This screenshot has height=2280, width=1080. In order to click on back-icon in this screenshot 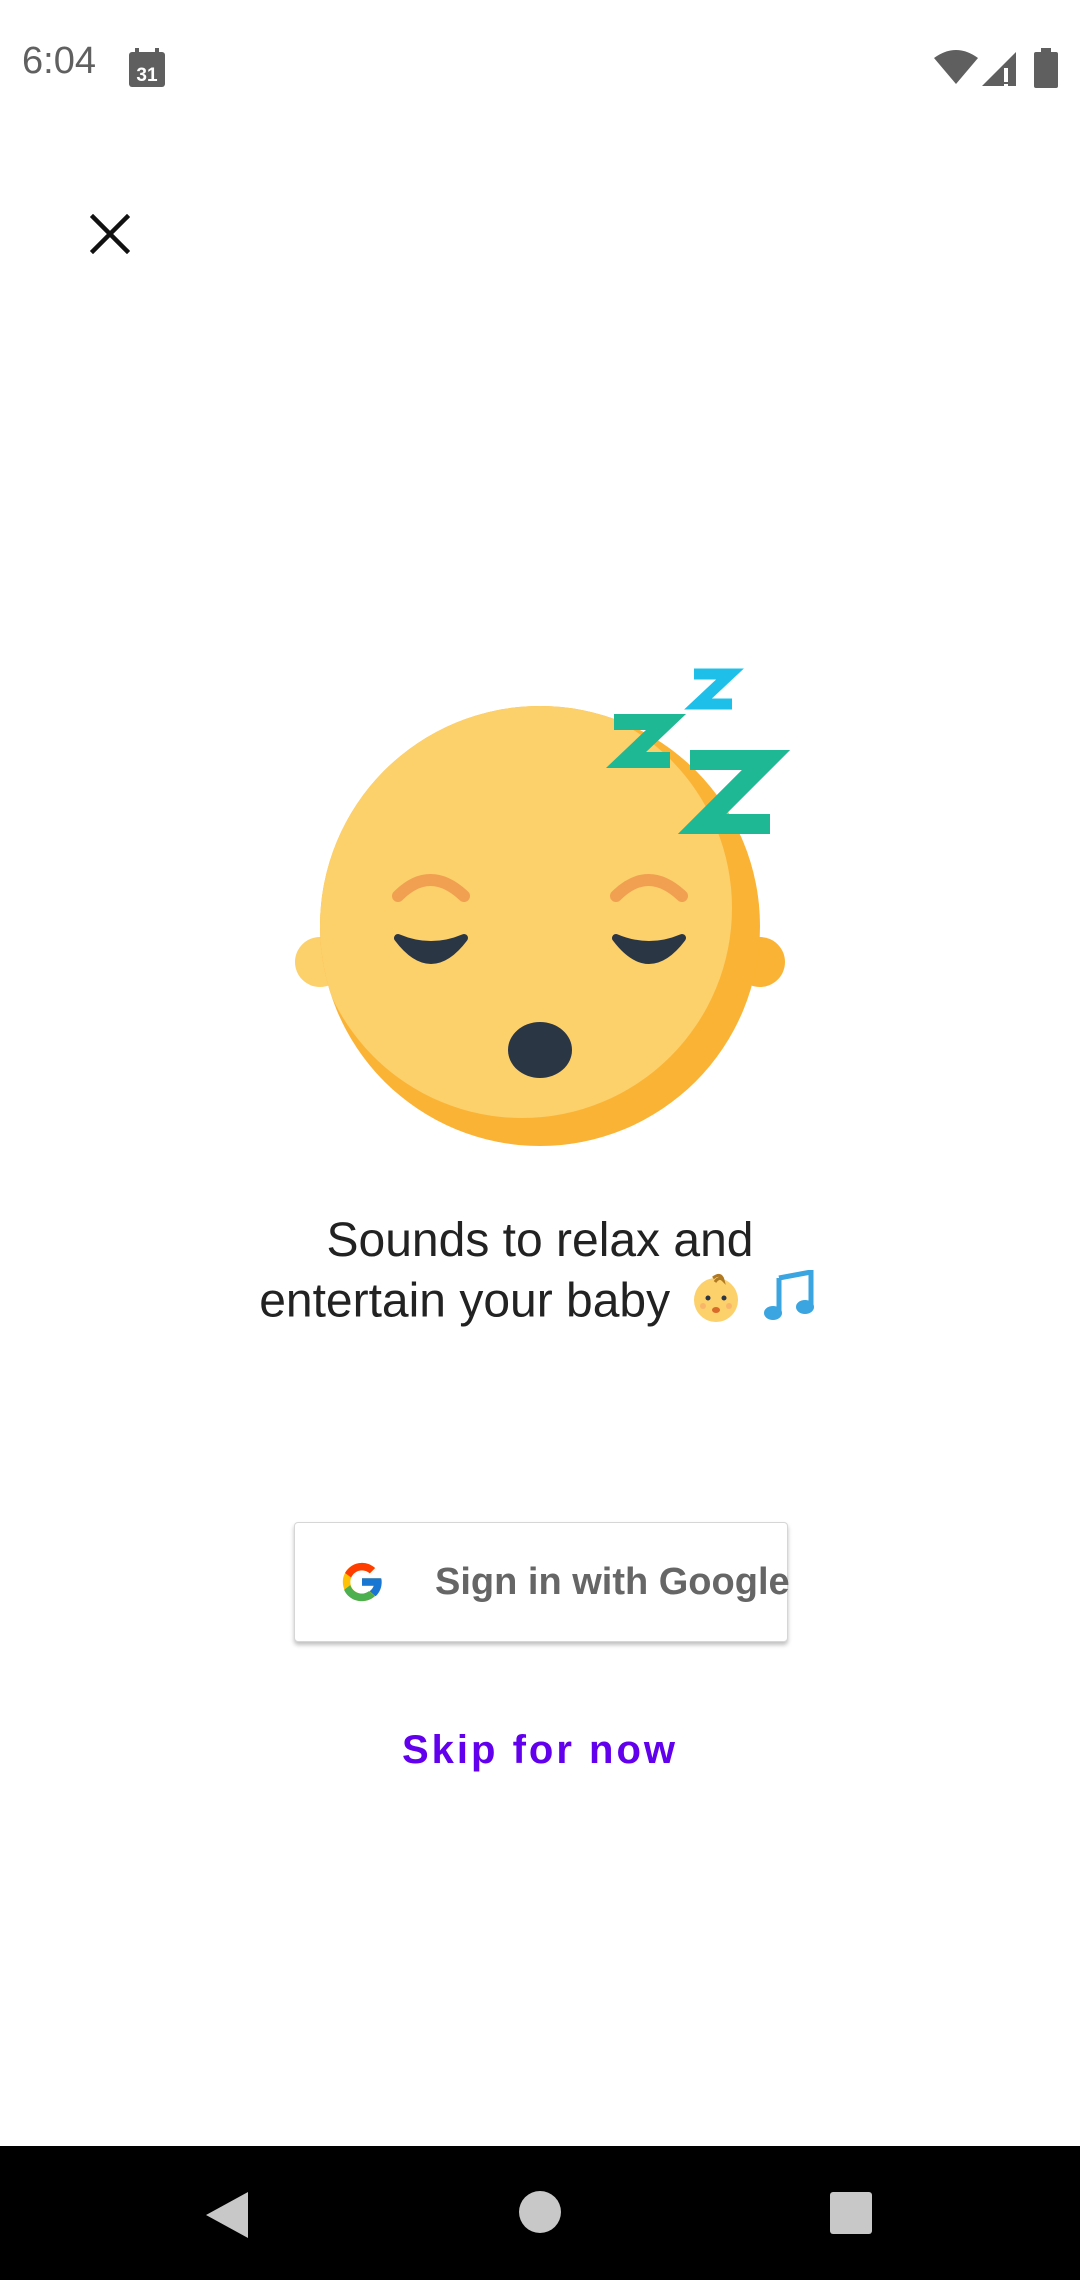, I will do `click(227, 2215)`.